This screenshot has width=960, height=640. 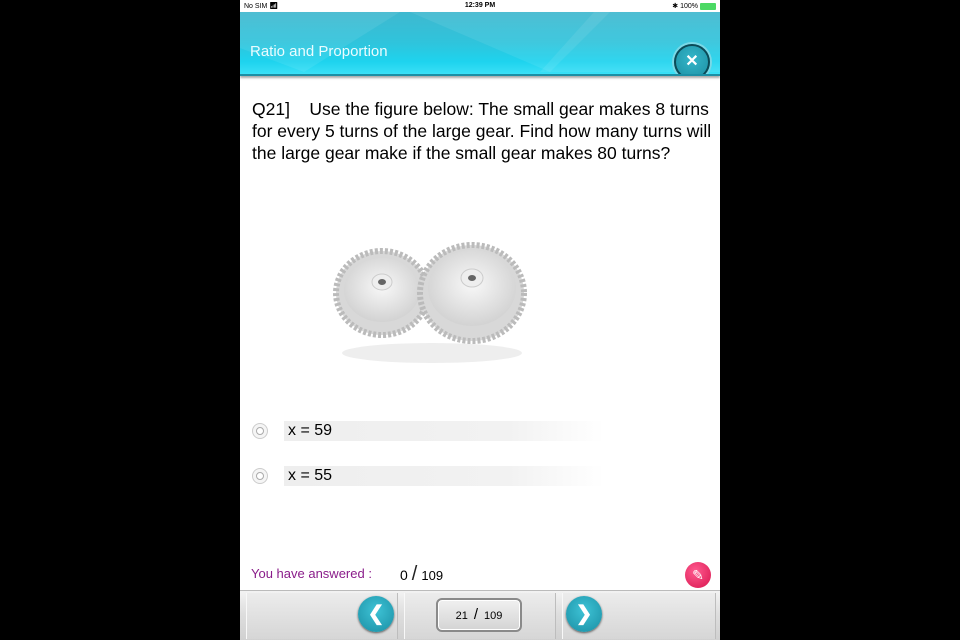 What do you see at coordinates (452, 432) in the screenshot?
I see `answer-option: x = 59` at bounding box center [452, 432].